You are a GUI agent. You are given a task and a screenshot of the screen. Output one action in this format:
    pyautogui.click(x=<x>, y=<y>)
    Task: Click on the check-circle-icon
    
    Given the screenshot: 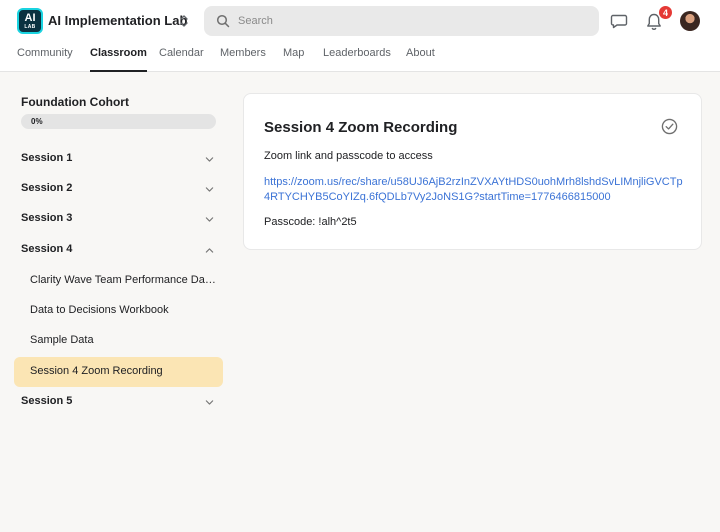 What is the action you would take?
    pyautogui.click(x=669, y=126)
    